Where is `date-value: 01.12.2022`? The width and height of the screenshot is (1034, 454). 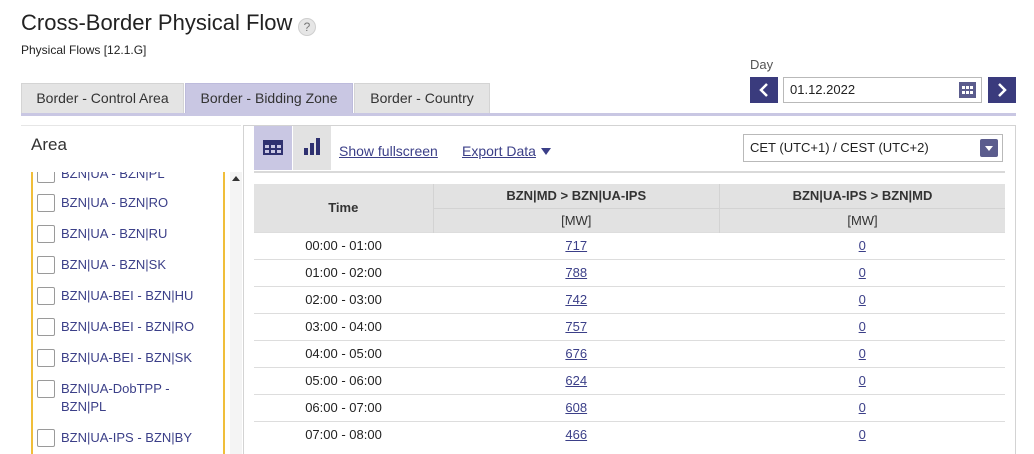 date-value: 01.12.2022 is located at coordinates (823, 89).